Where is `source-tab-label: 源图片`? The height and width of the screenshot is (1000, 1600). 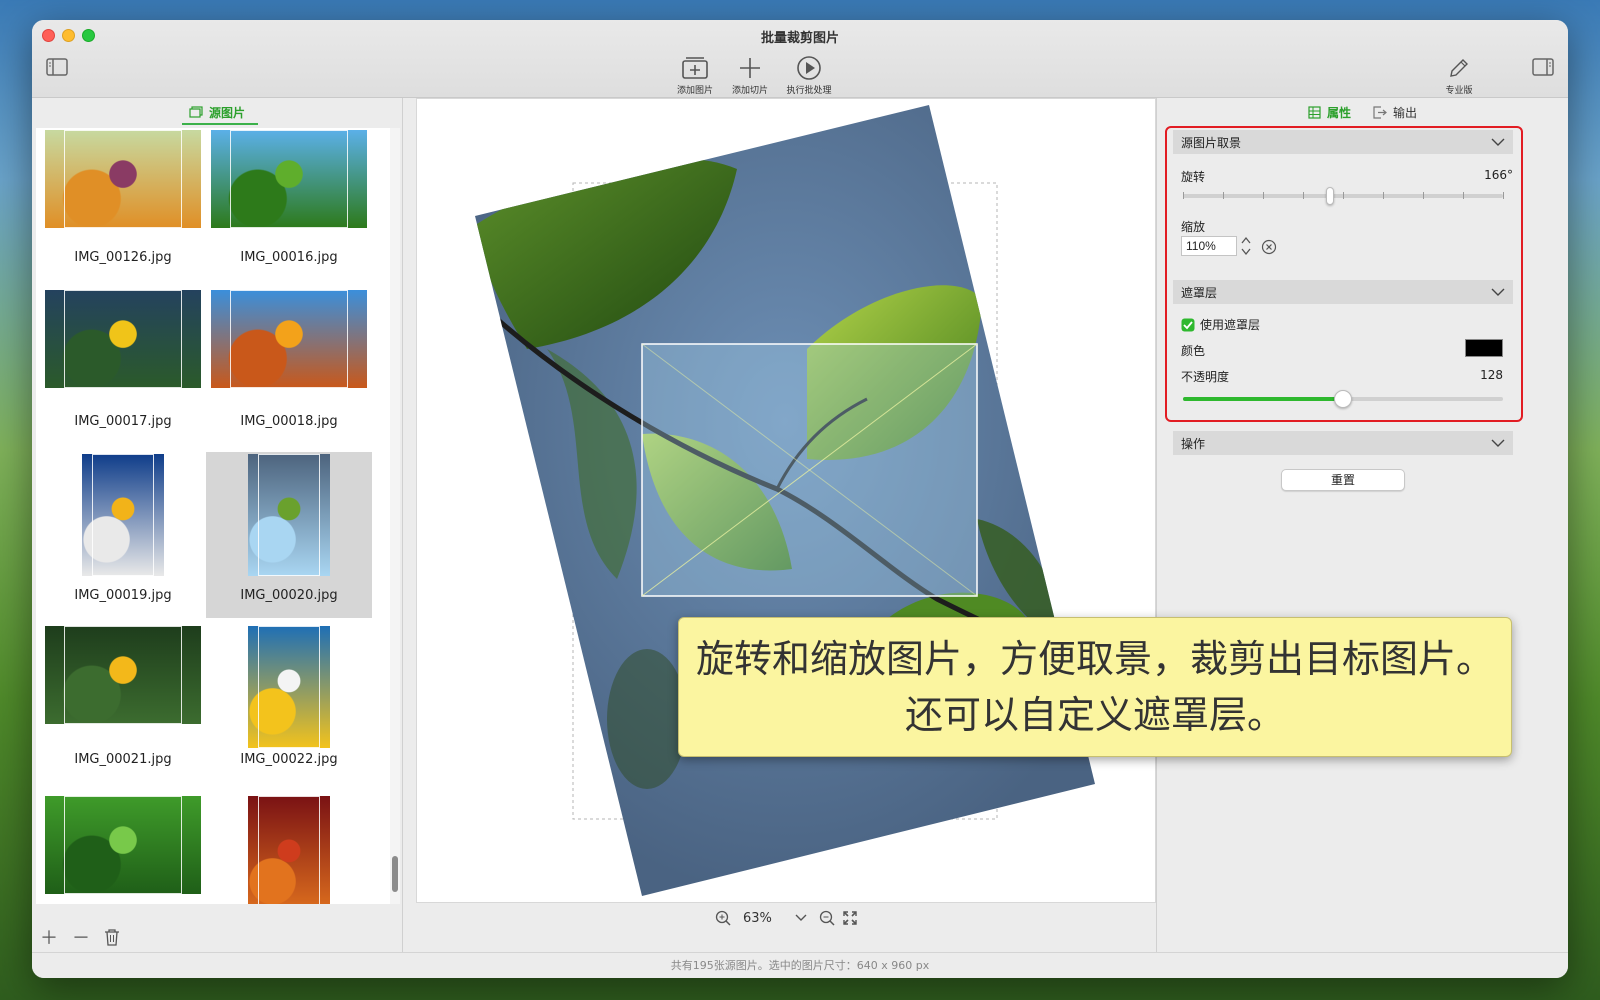
source-tab-label: 源图片 is located at coordinates (226, 112).